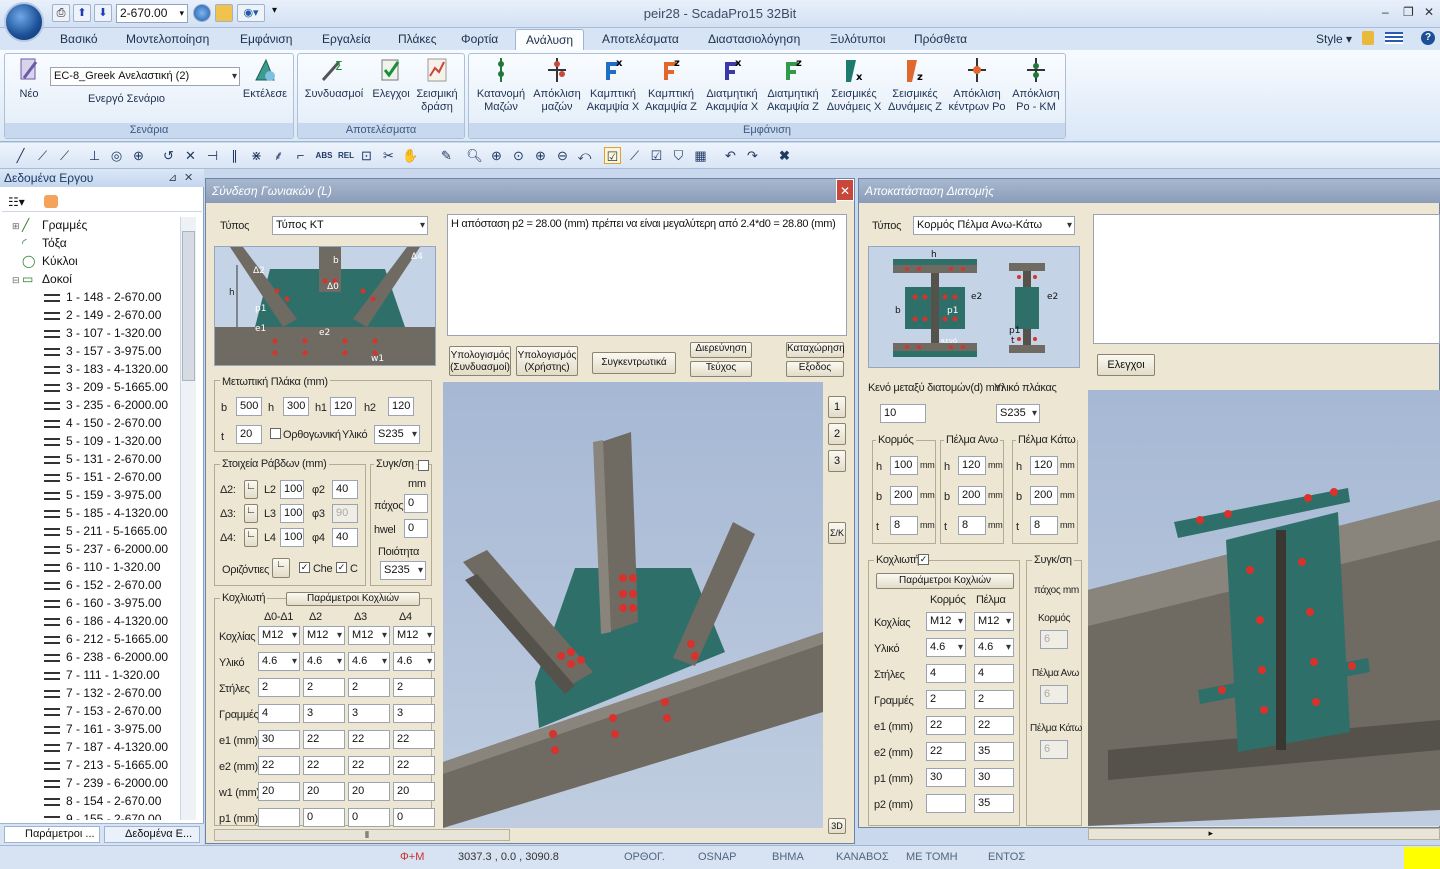 This screenshot has height=869, width=1440. What do you see at coordinates (633, 605) in the screenshot?
I see `d1-3d-view` at bounding box center [633, 605].